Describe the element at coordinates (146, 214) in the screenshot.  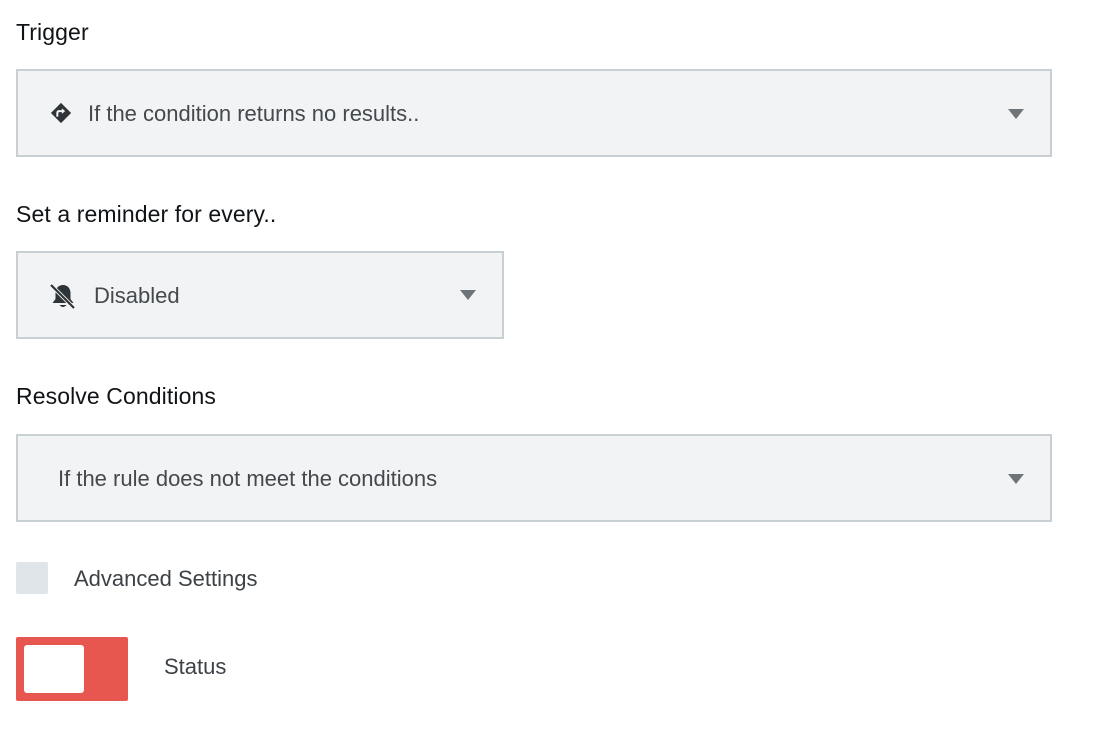
I see `reminder-label: Set a reminder for every..` at that location.